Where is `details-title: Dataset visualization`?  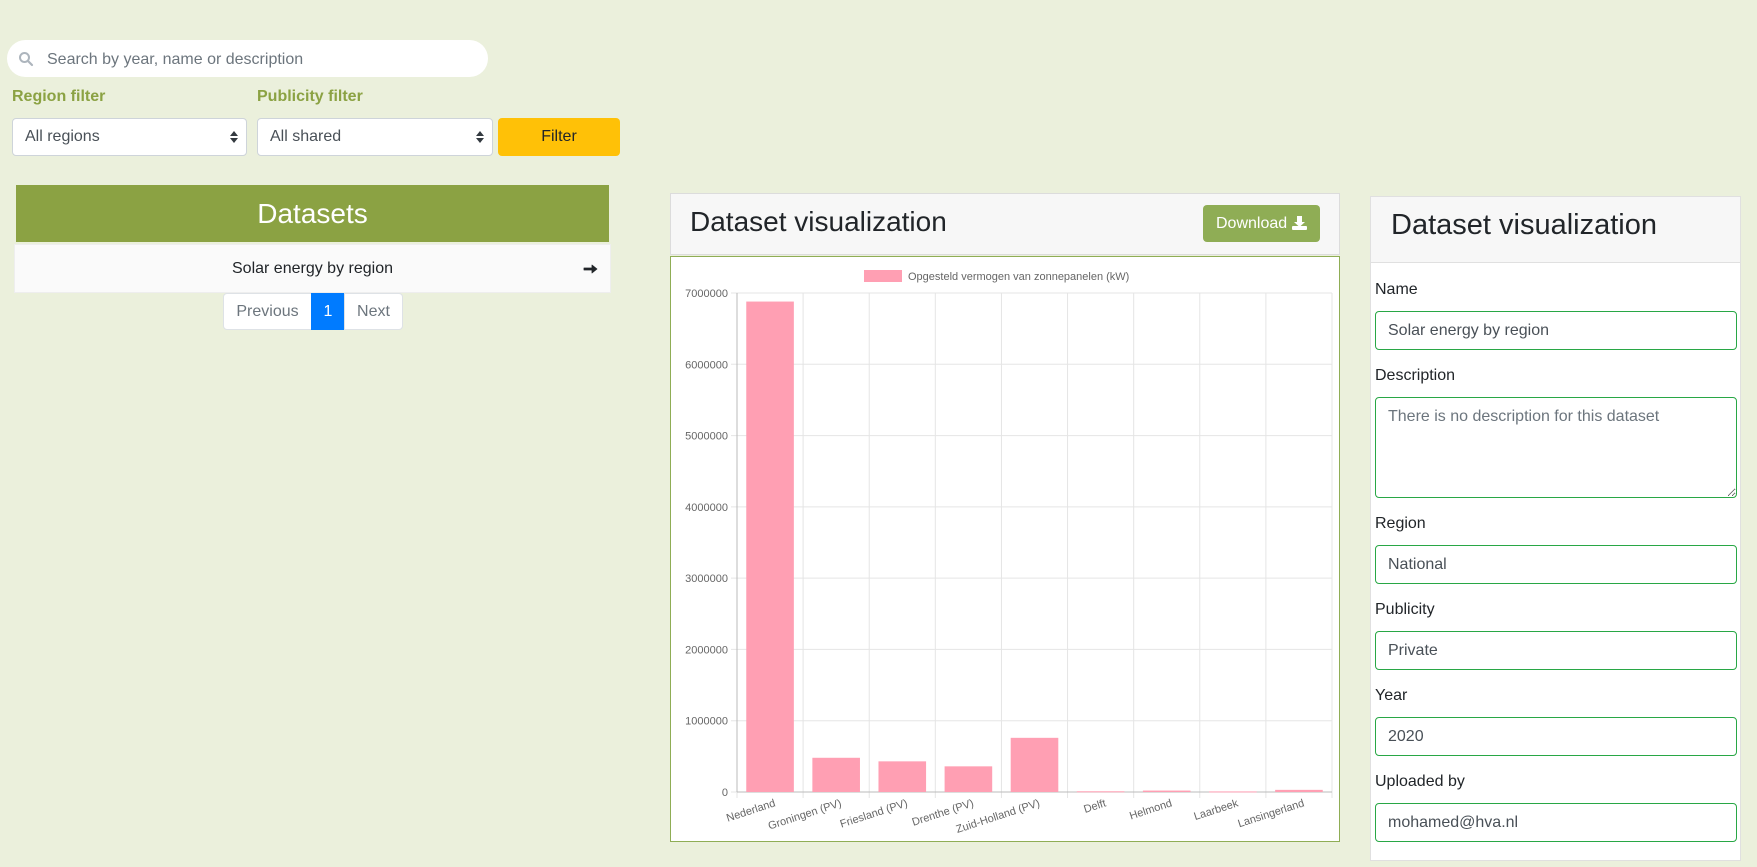
details-title: Dataset visualization is located at coordinates (1524, 225).